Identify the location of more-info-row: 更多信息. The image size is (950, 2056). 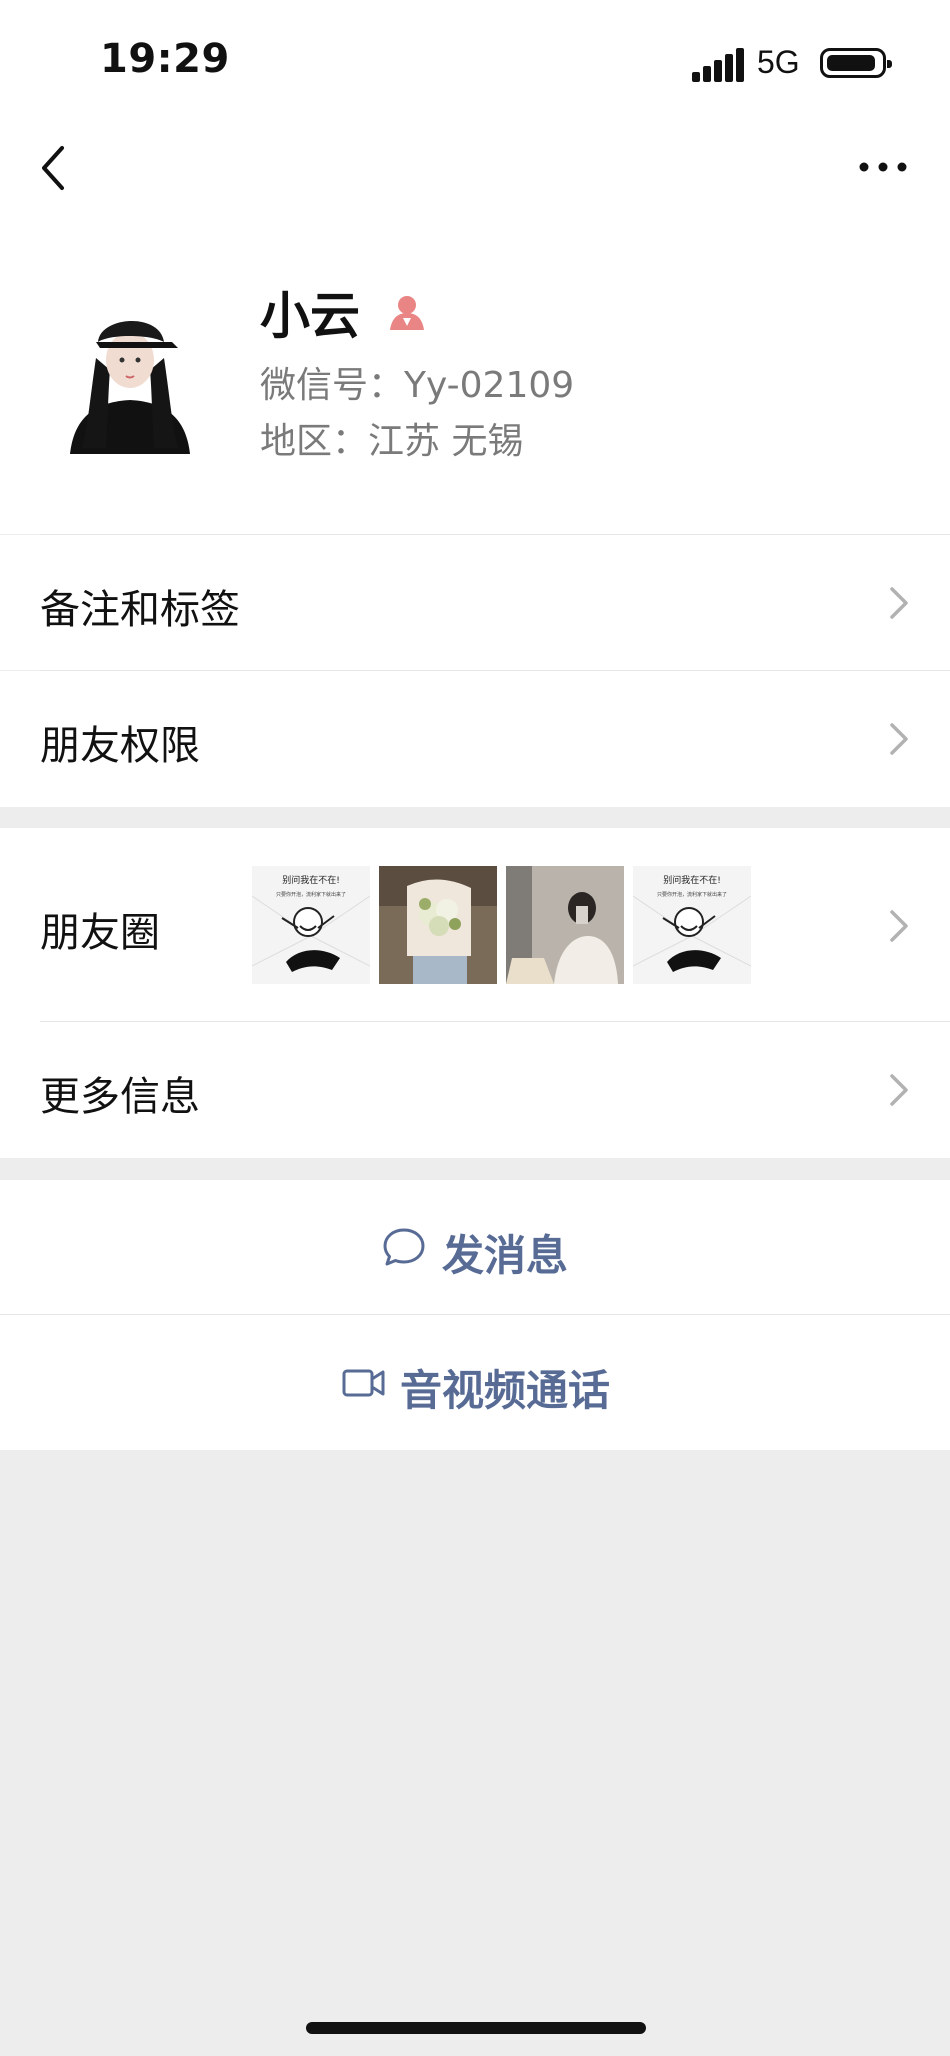
(475, 1090).